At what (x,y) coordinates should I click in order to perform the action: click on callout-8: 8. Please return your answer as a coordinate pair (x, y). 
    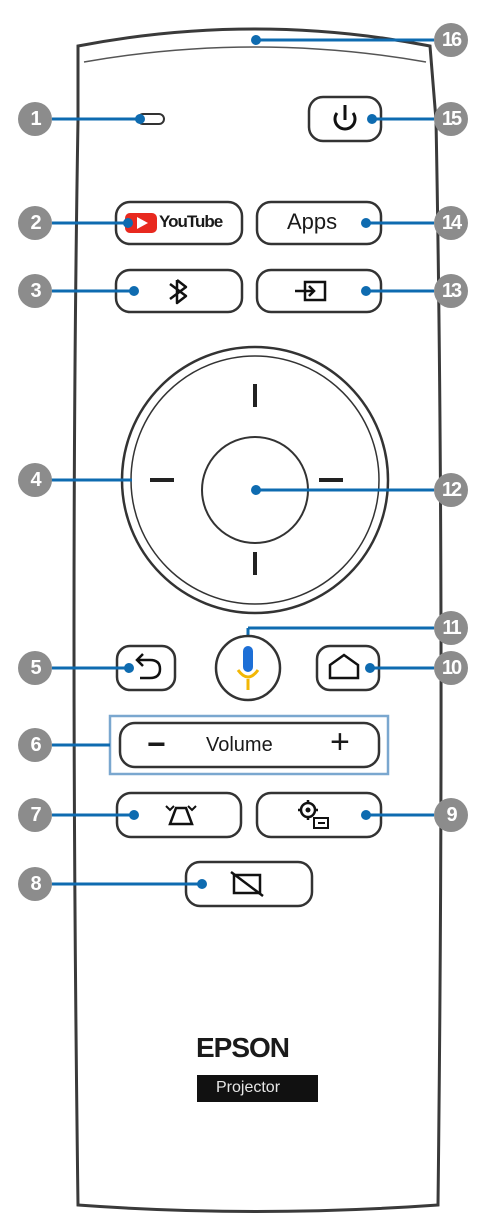
    Looking at the image, I should click on (35, 884).